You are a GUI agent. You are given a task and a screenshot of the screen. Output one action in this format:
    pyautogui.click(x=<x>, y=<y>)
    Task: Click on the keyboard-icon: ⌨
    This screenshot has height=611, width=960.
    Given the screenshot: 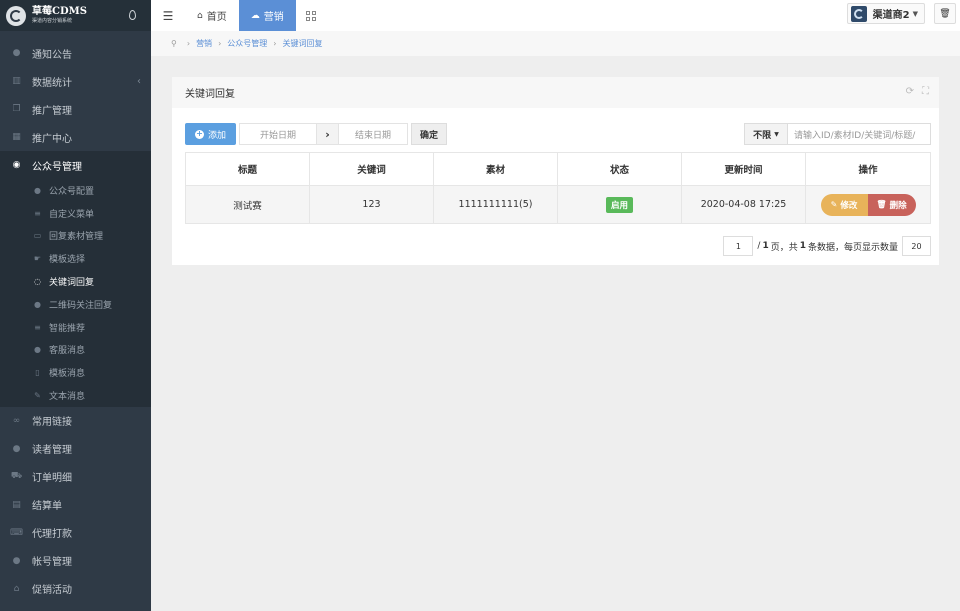 What is the action you would take?
    pyautogui.click(x=16, y=532)
    